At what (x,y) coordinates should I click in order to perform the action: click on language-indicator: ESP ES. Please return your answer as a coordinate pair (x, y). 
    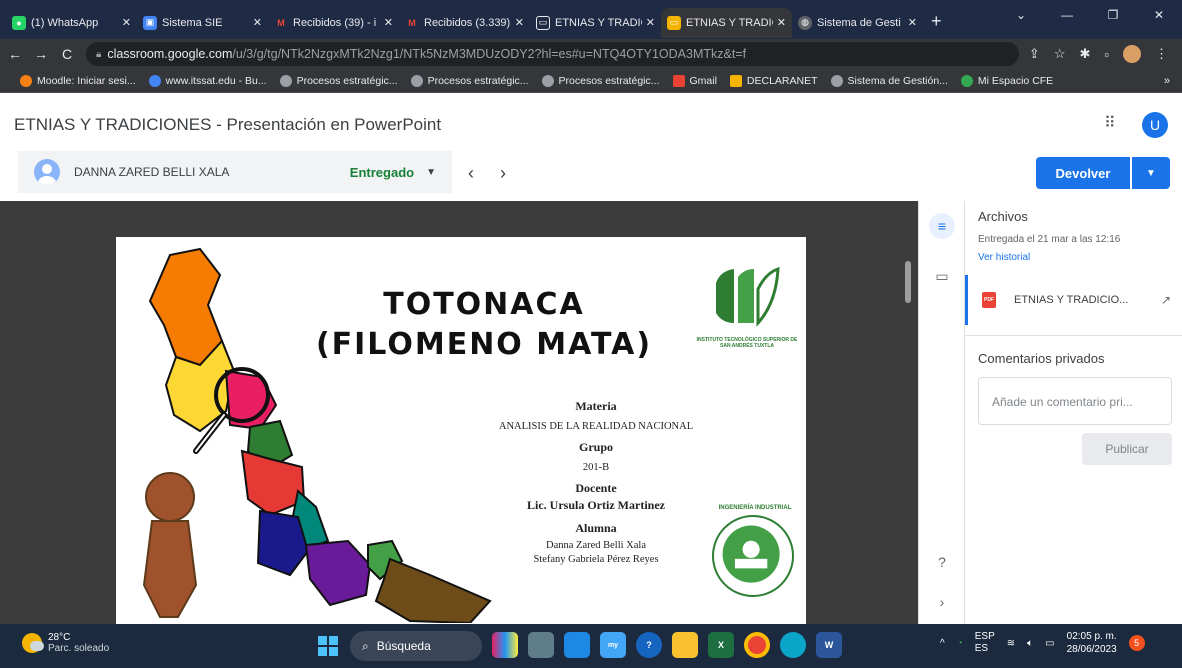
    Looking at the image, I should click on (985, 643).